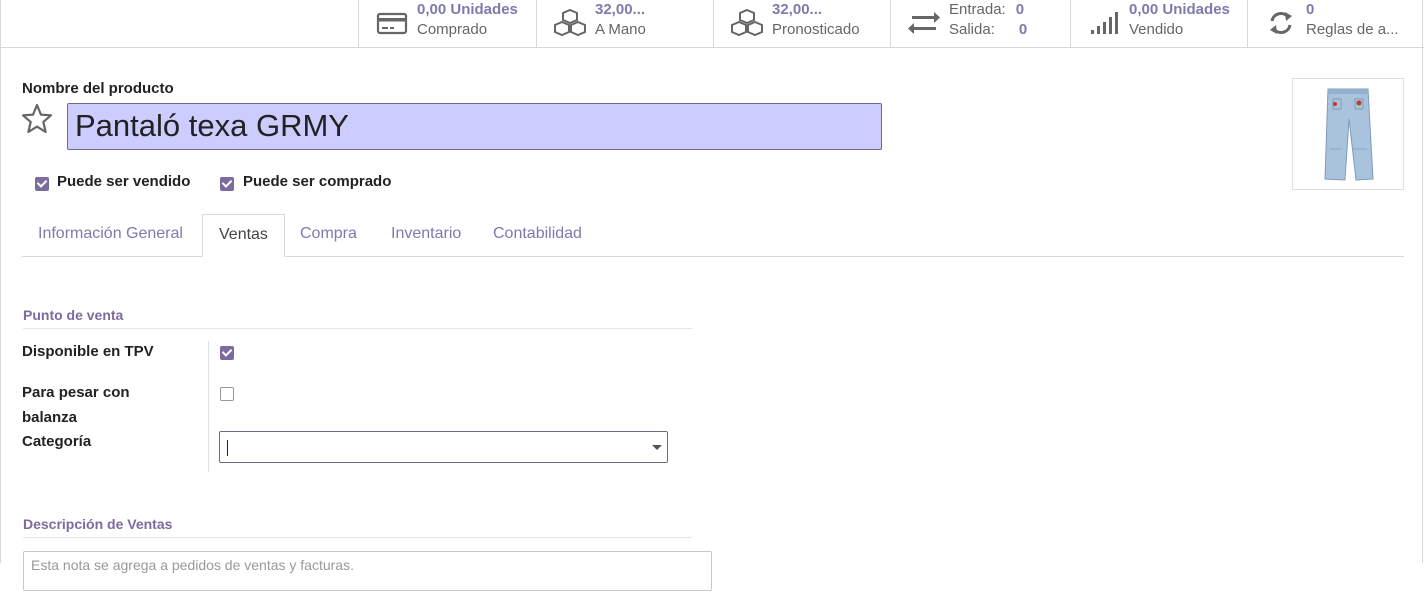  Describe the element at coordinates (972, 29) in the screenshot. I see `outgoing-text: Salida:` at that location.